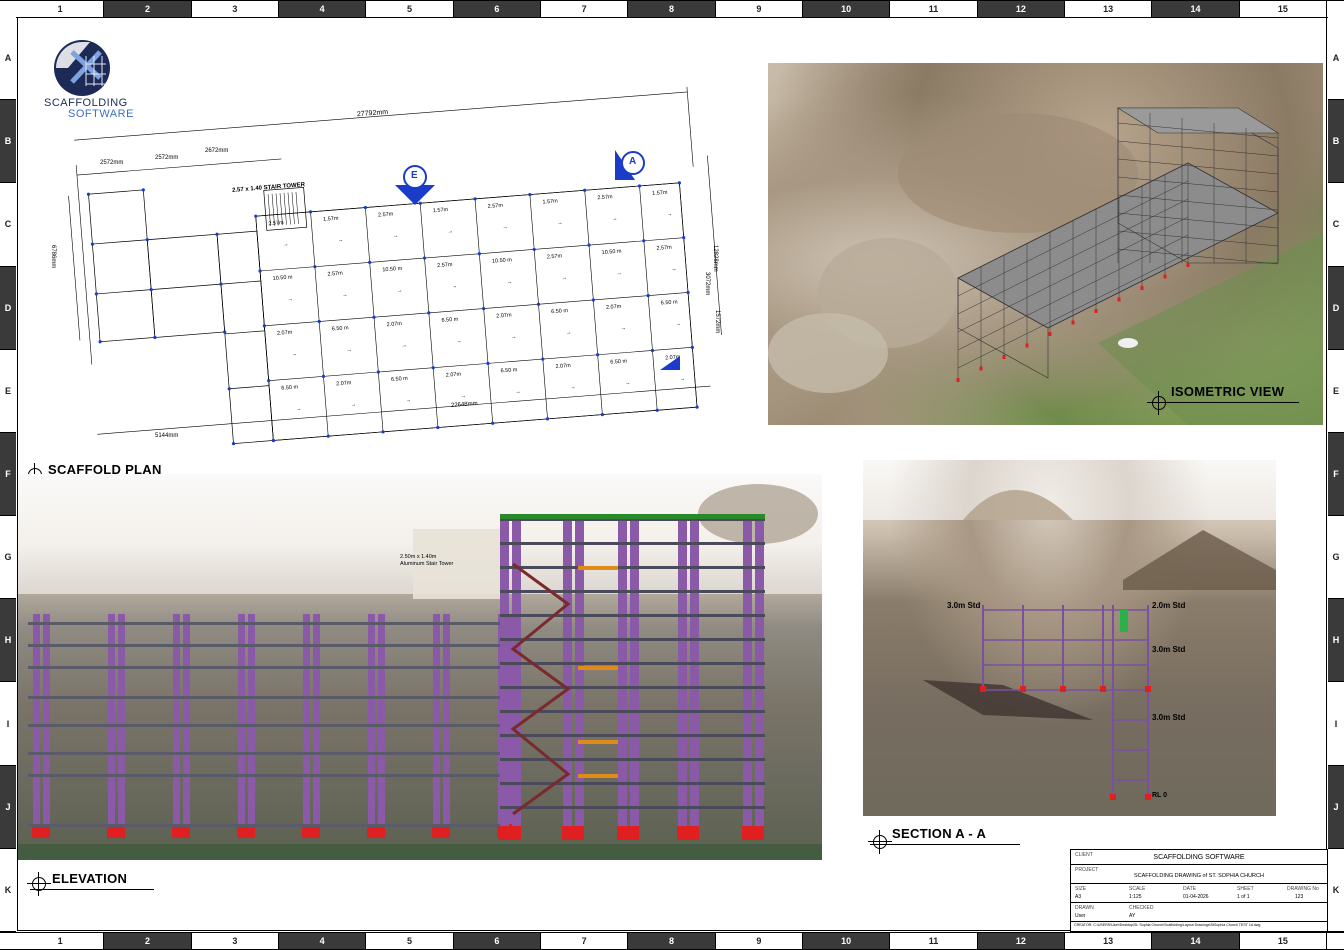  I want to click on isometric-scaffold-svg, so click(1045, 266).